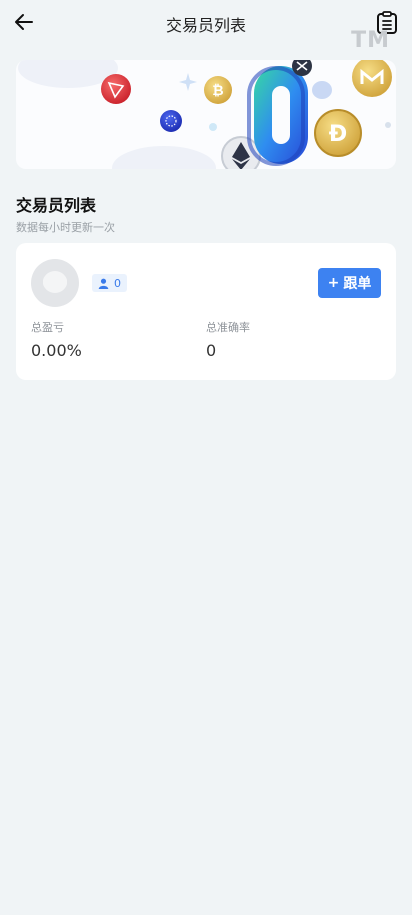 The height and width of the screenshot is (915, 412). I want to click on svg-text: Ð, so click(338, 134).